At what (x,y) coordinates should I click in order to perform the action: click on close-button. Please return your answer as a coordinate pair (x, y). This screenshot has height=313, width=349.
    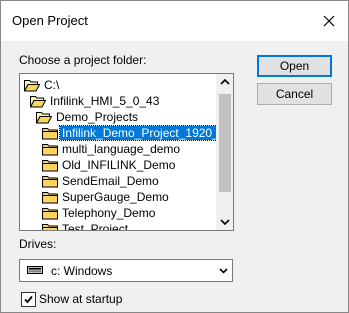
    Looking at the image, I should click on (329, 21).